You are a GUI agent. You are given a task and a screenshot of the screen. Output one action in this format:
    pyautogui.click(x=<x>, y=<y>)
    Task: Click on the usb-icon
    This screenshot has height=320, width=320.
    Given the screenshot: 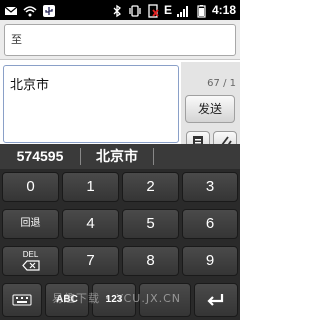 What is the action you would take?
    pyautogui.click(x=49, y=10)
    